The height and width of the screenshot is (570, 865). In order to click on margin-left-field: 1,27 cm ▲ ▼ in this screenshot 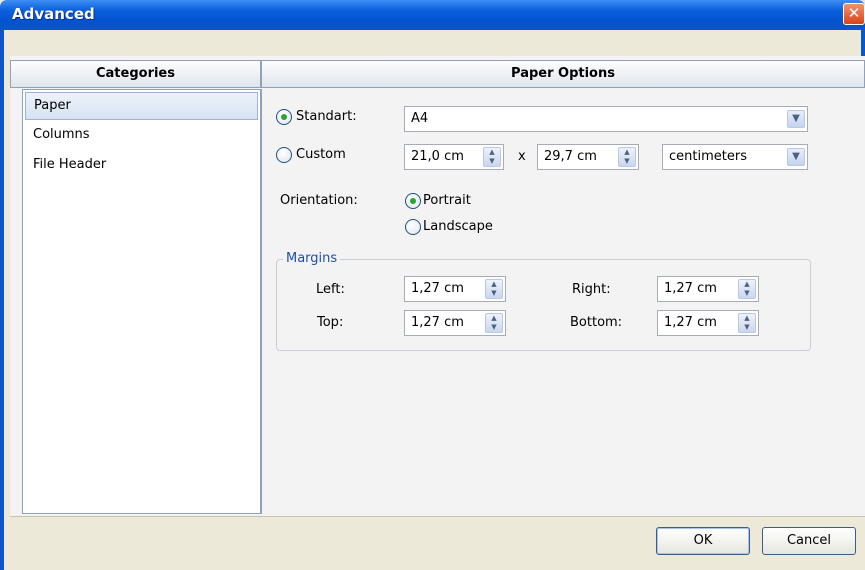, I will do `click(455, 289)`.